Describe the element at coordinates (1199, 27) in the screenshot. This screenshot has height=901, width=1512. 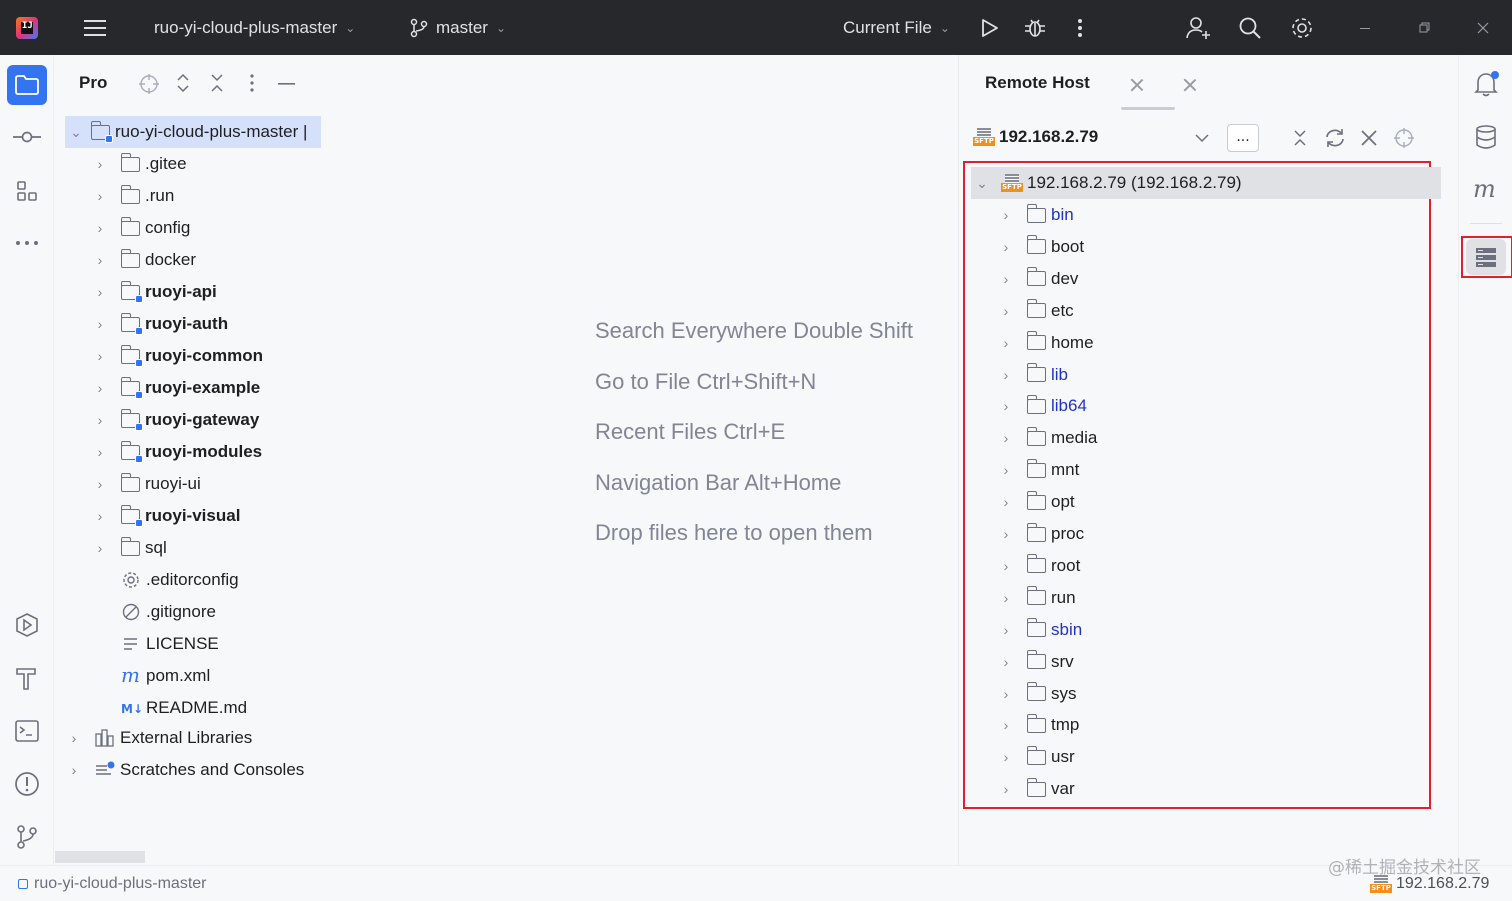
I see `code-with-me-button` at that location.